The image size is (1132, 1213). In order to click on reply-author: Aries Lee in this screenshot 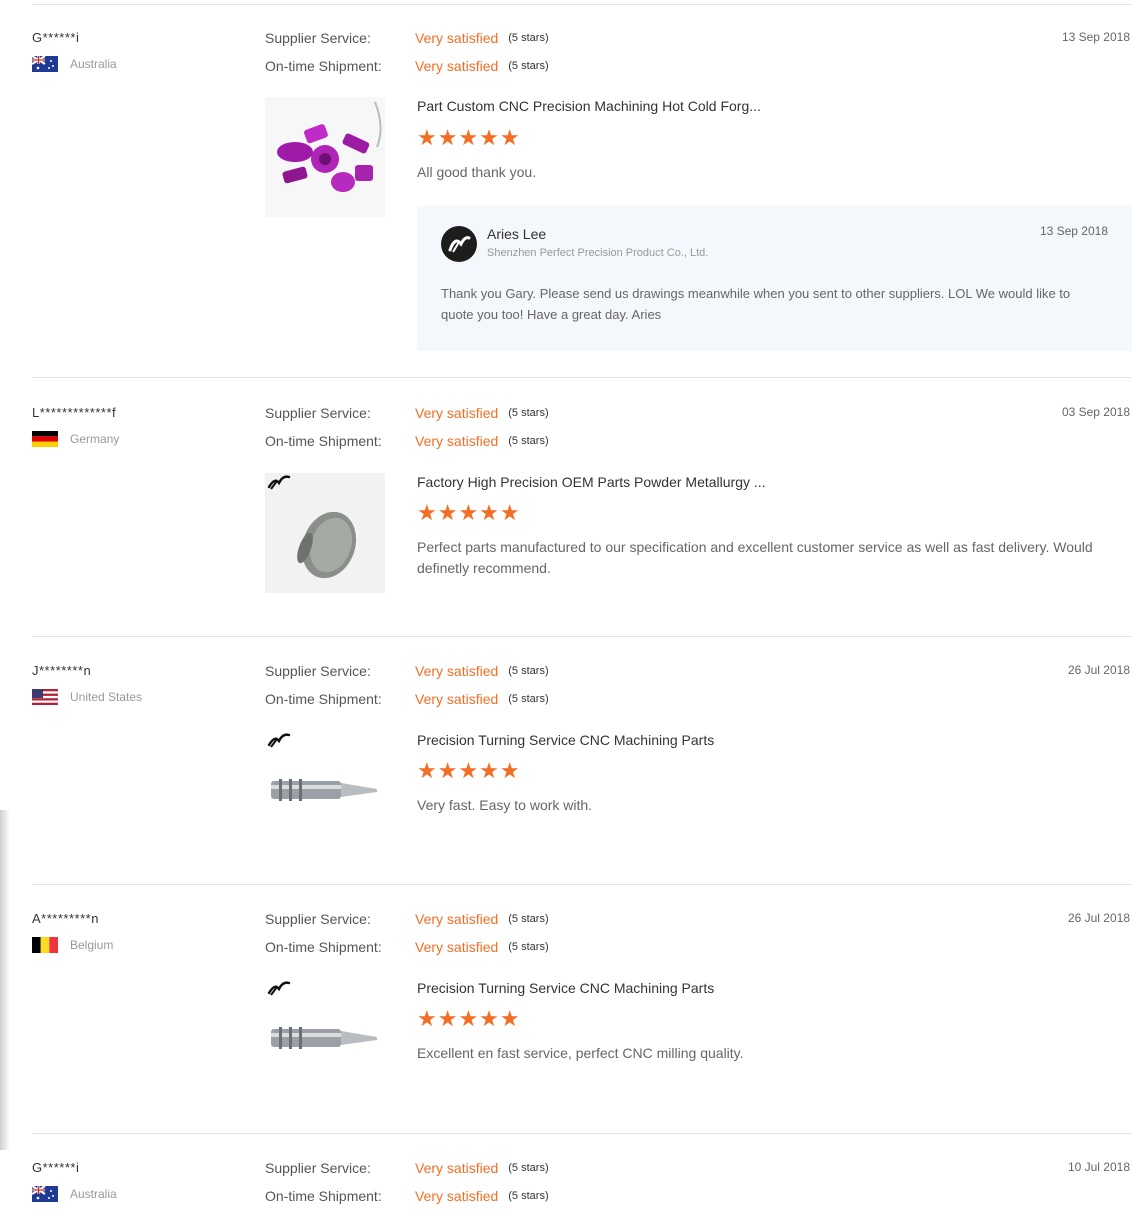, I will do `click(517, 234)`.